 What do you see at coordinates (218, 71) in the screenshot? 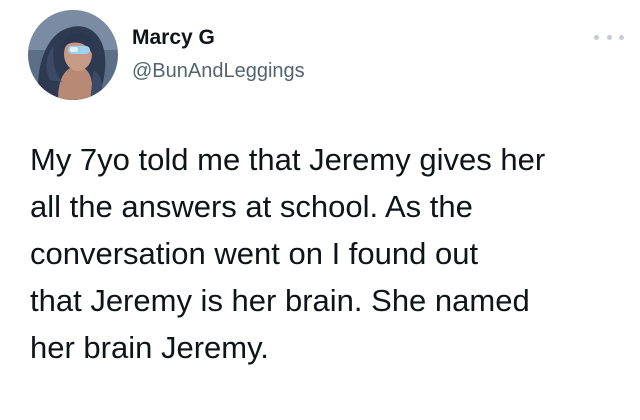
I see `author-handle: @BunAndLeggings` at bounding box center [218, 71].